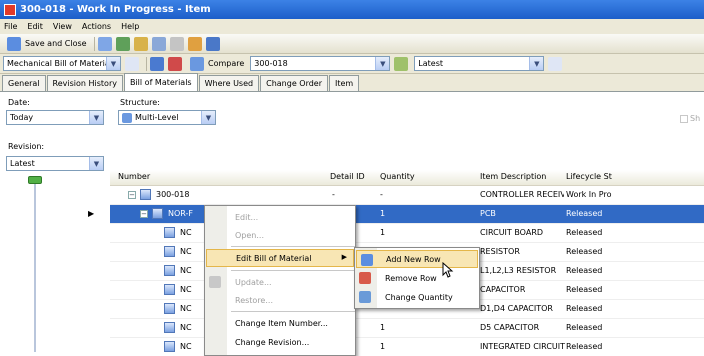 The height and width of the screenshot is (356, 704). Describe the element at coordinates (684, 118) in the screenshot. I see `show-checkbox` at that location.